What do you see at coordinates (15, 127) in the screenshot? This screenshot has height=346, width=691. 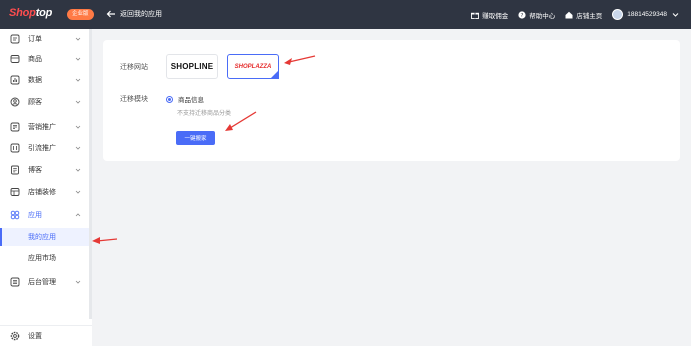 I see `marketing-icon` at bounding box center [15, 127].